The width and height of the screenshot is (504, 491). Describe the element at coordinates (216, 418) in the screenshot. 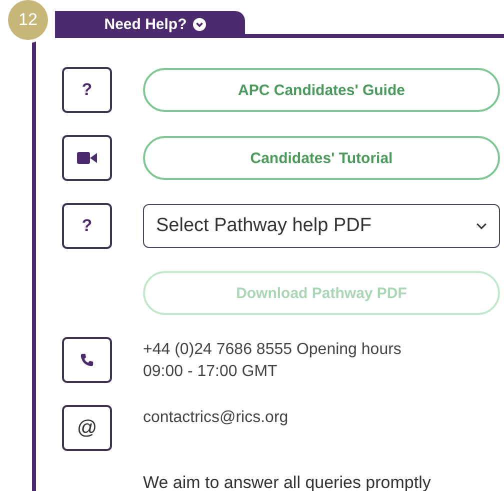

I see `contact-text: contactrics@rics.org` at that location.